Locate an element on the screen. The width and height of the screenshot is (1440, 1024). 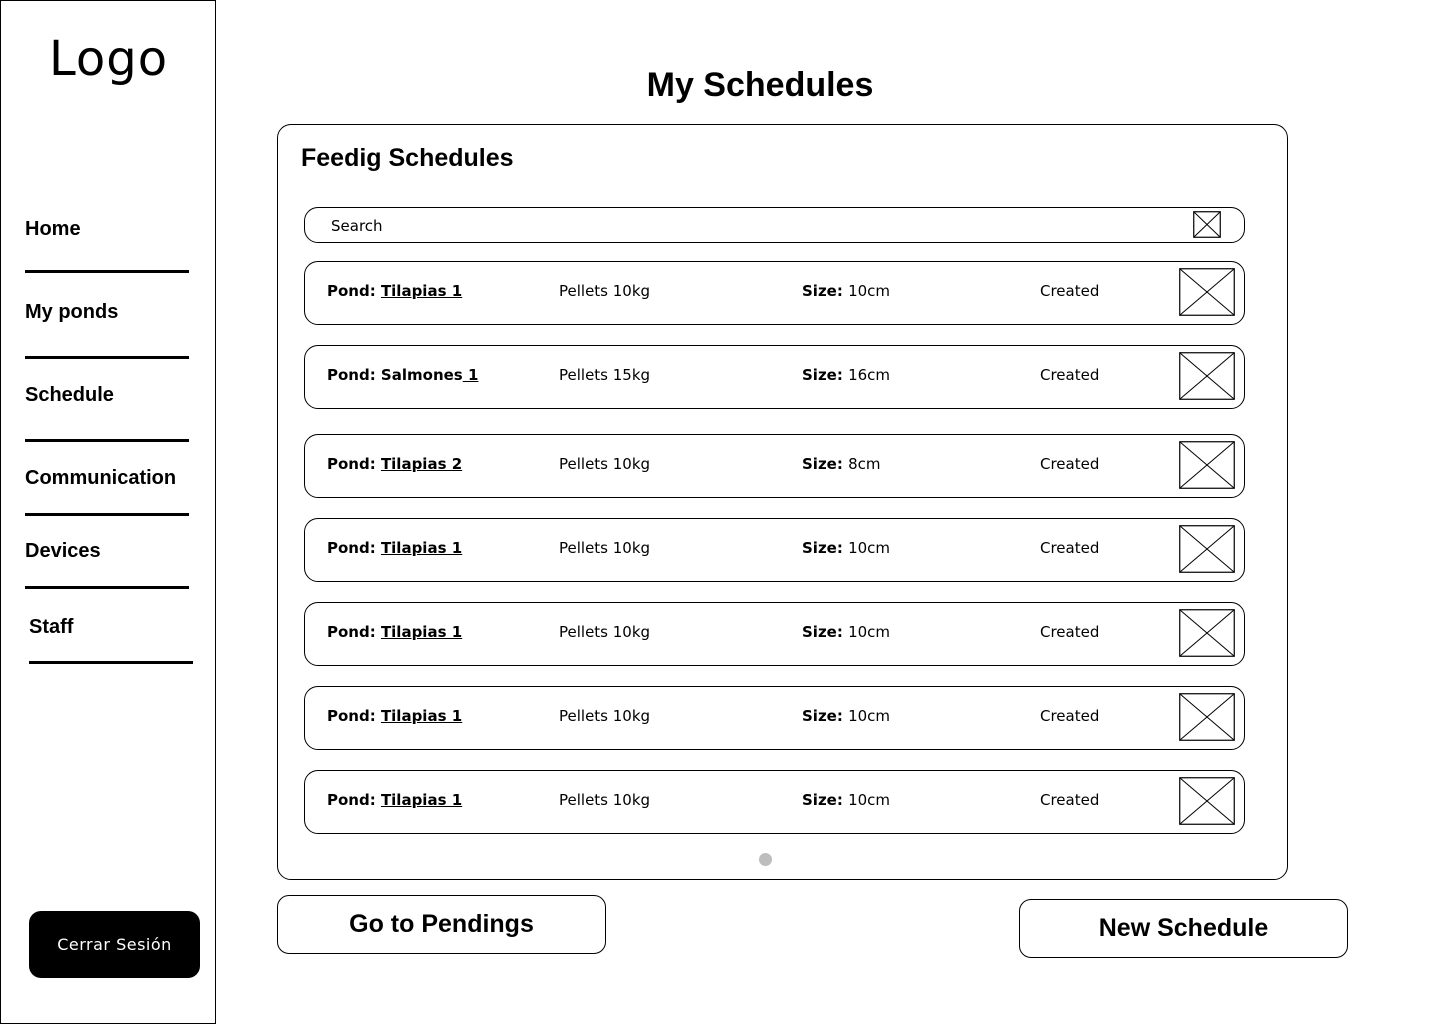
size-cell: Size: 16cm is located at coordinates (846, 375).